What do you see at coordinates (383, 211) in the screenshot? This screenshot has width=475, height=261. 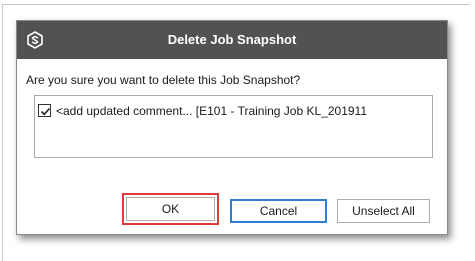 I see `unselect-all-button: Unselect All` at bounding box center [383, 211].